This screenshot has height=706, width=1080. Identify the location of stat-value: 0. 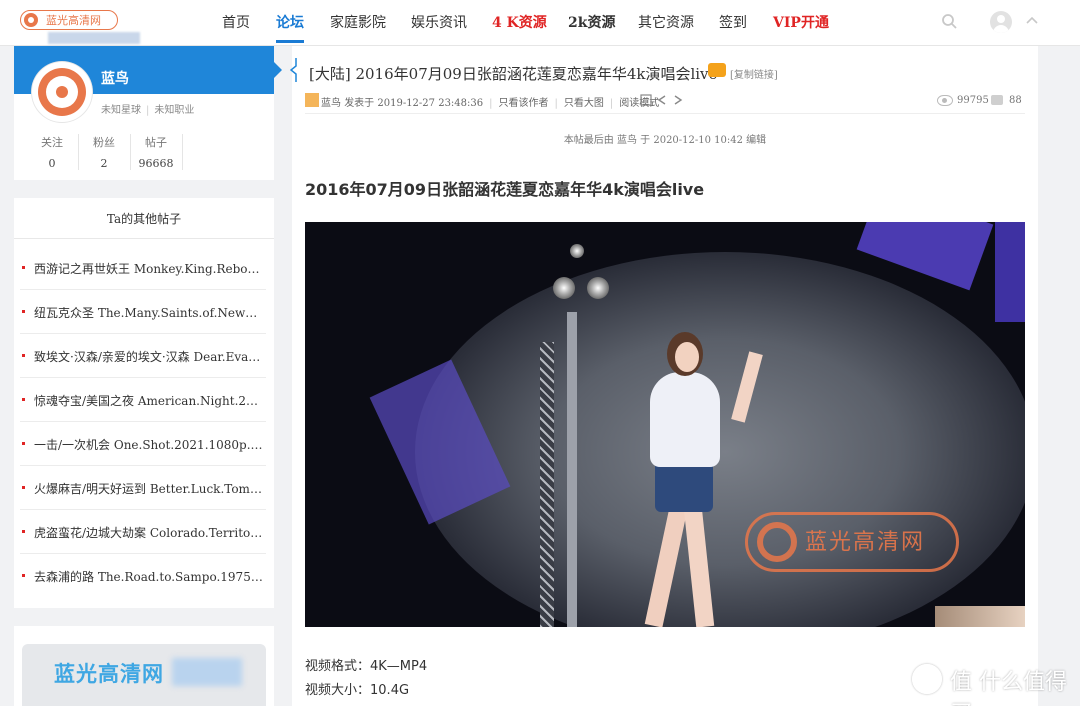
(52, 163).